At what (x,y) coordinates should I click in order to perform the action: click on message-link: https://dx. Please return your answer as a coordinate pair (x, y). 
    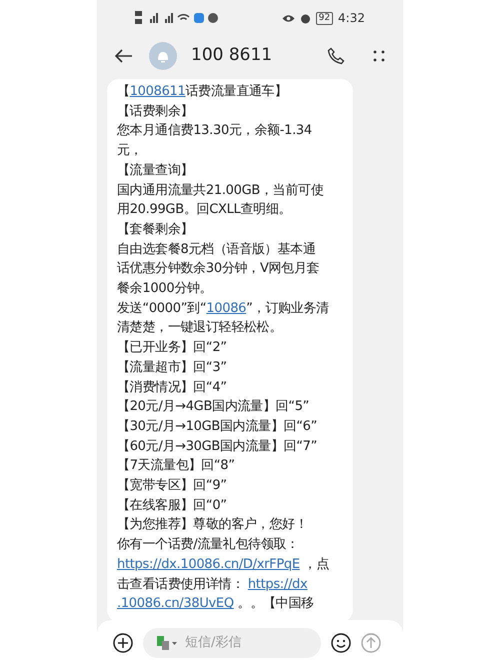
    Looking at the image, I should click on (278, 584).